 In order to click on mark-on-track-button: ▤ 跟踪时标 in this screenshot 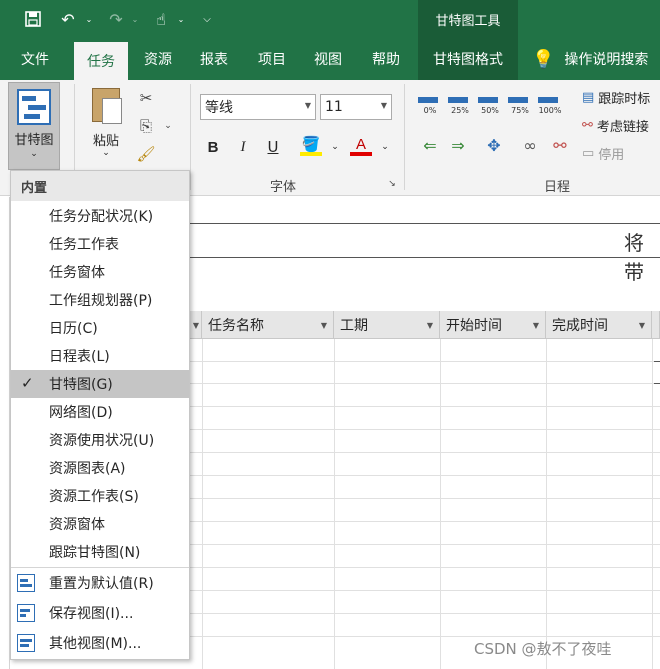, I will do `click(616, 97)`.